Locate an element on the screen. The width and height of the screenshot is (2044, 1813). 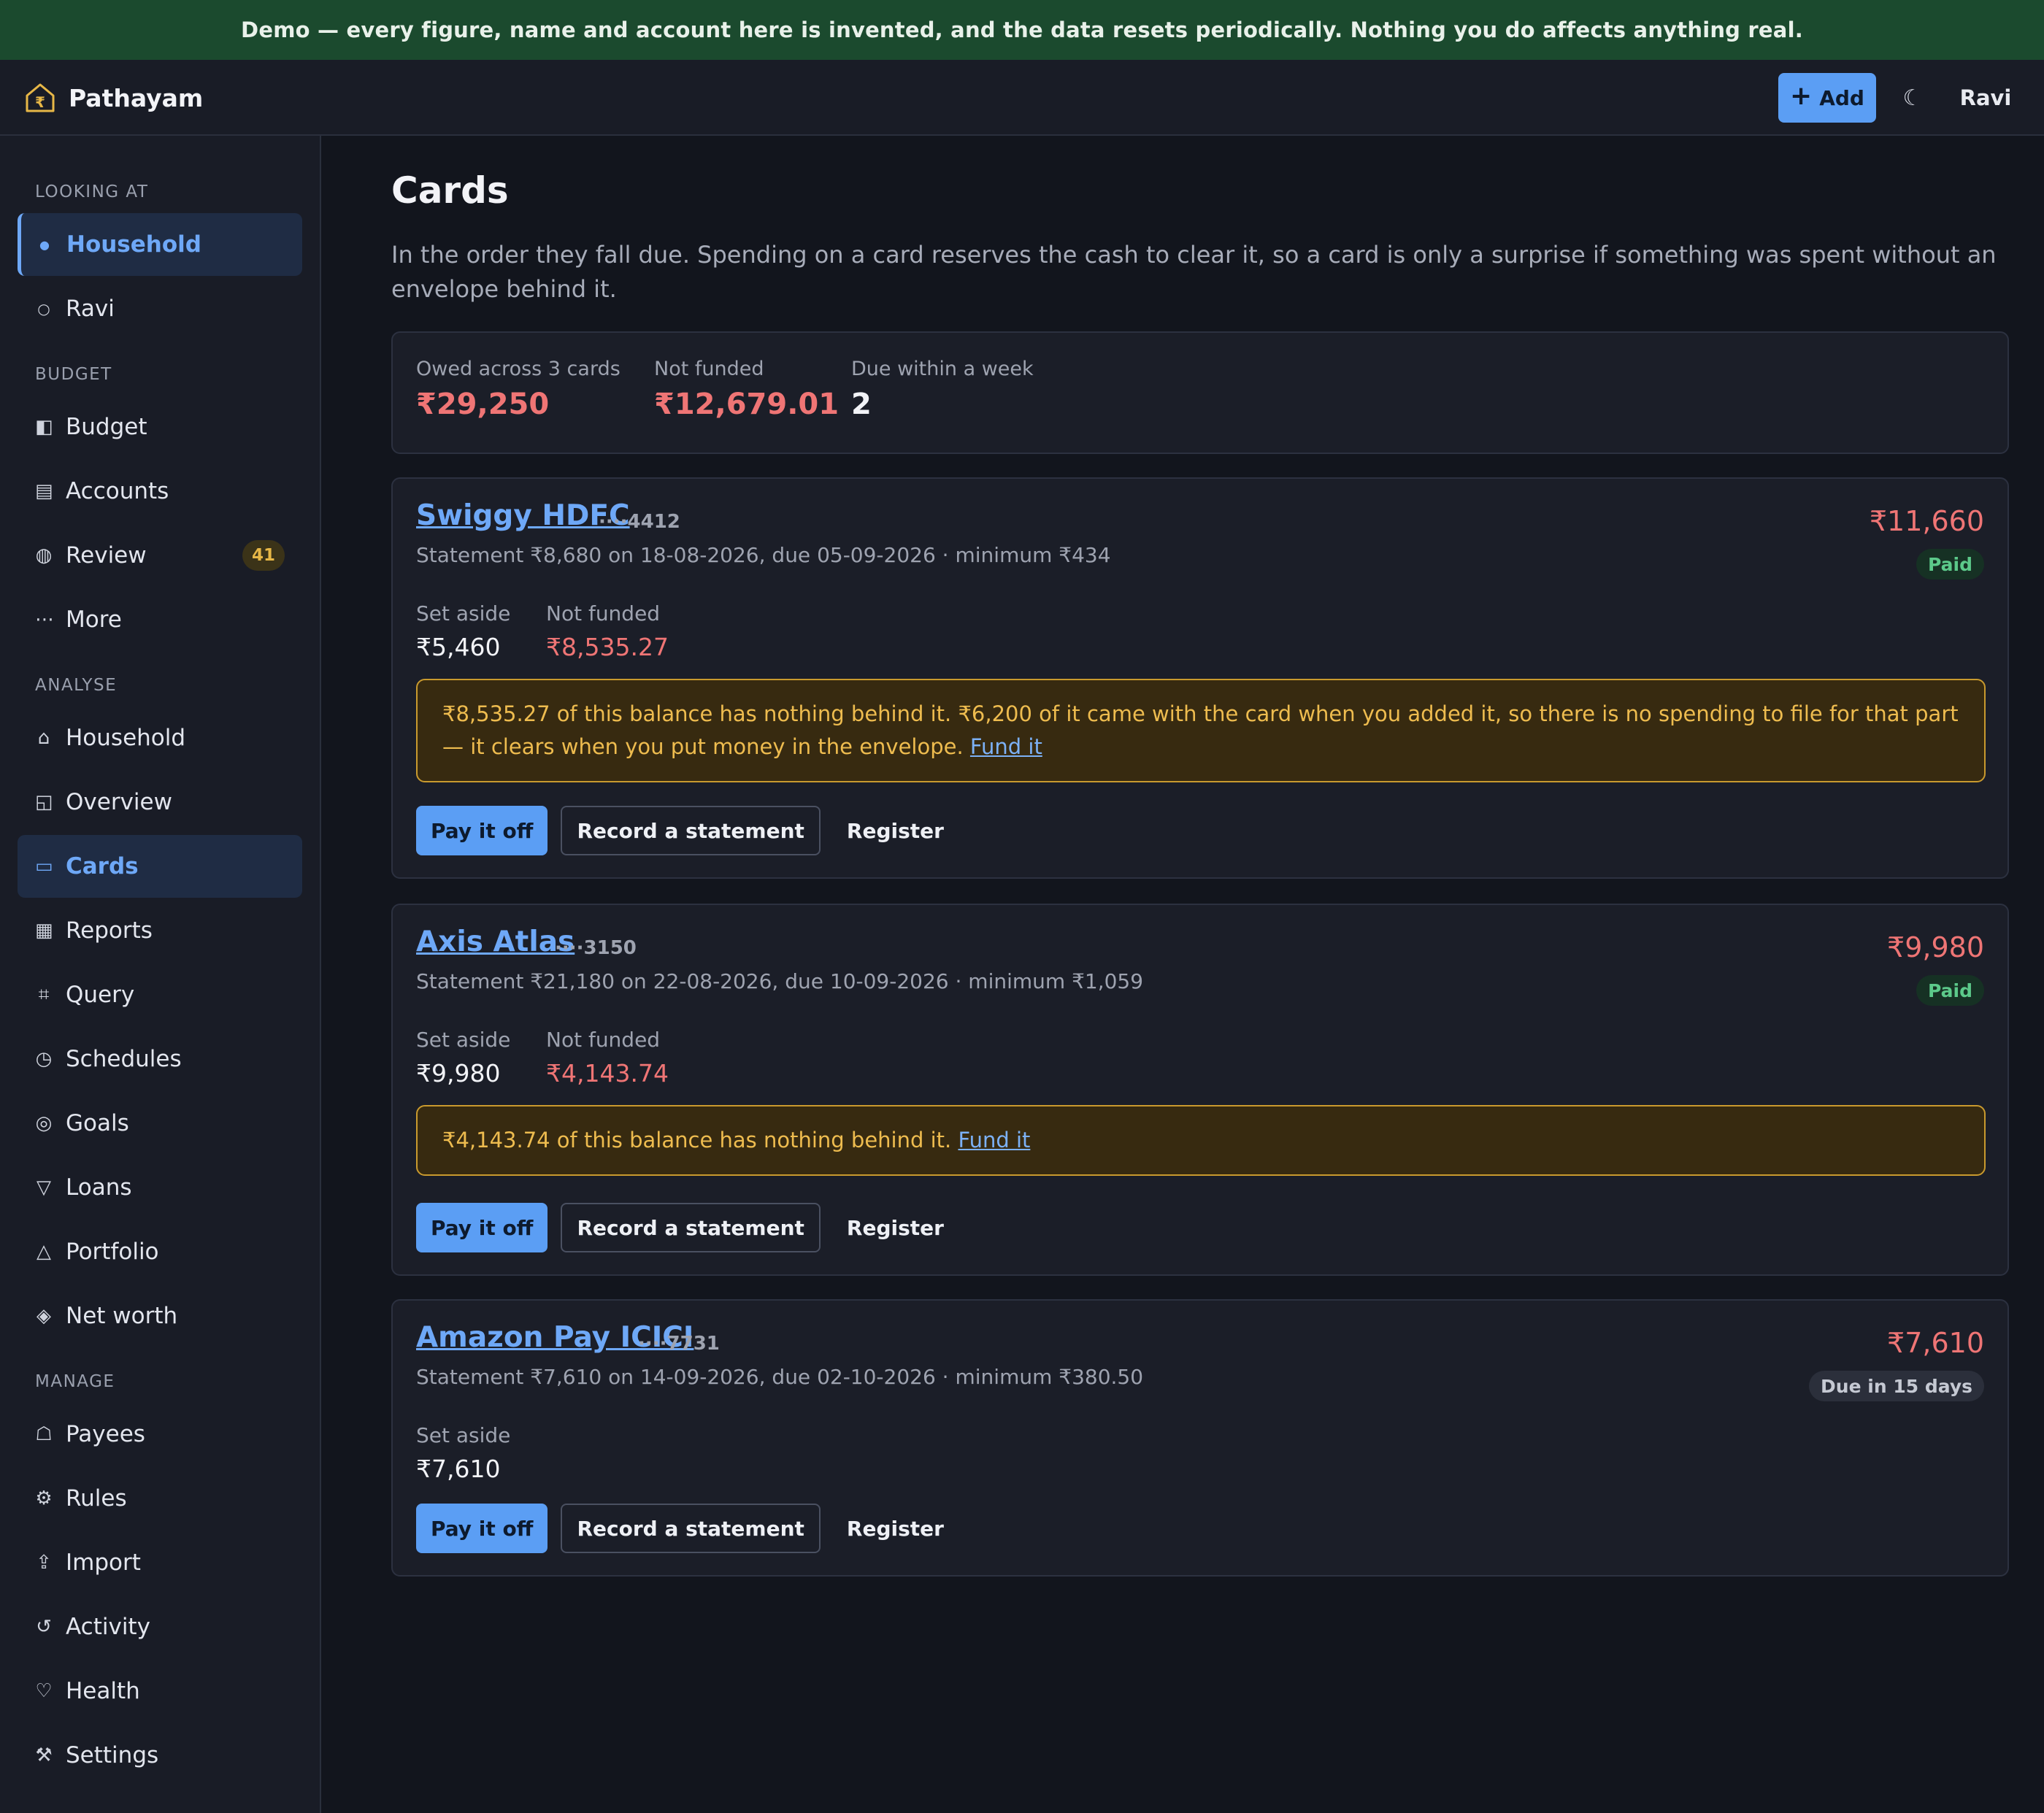
sidebar-item-cards: ▭ Cards is located at coordinates (160, 866).